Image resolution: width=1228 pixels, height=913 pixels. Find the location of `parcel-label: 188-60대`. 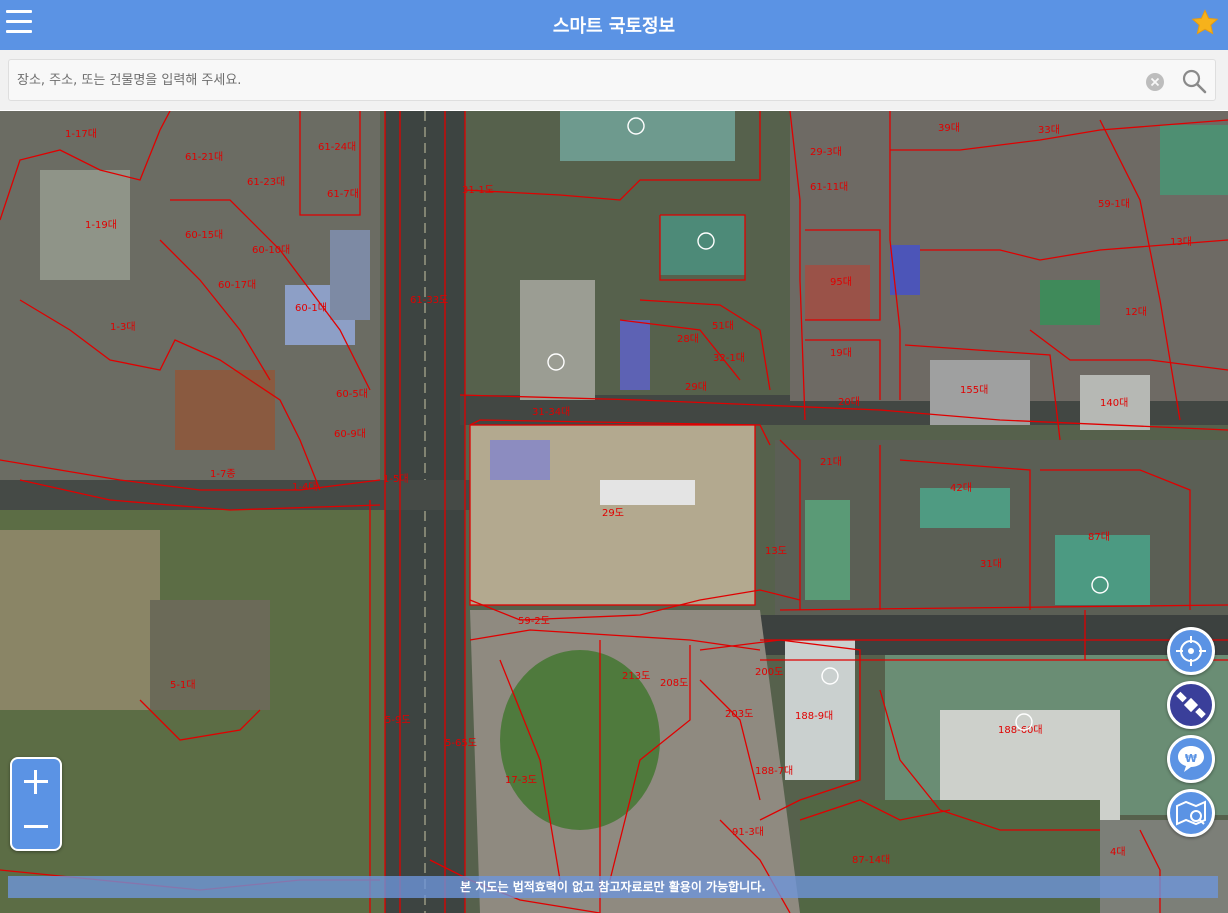

parcel-label: 188-60대 is located at coordinates (1020, 730).